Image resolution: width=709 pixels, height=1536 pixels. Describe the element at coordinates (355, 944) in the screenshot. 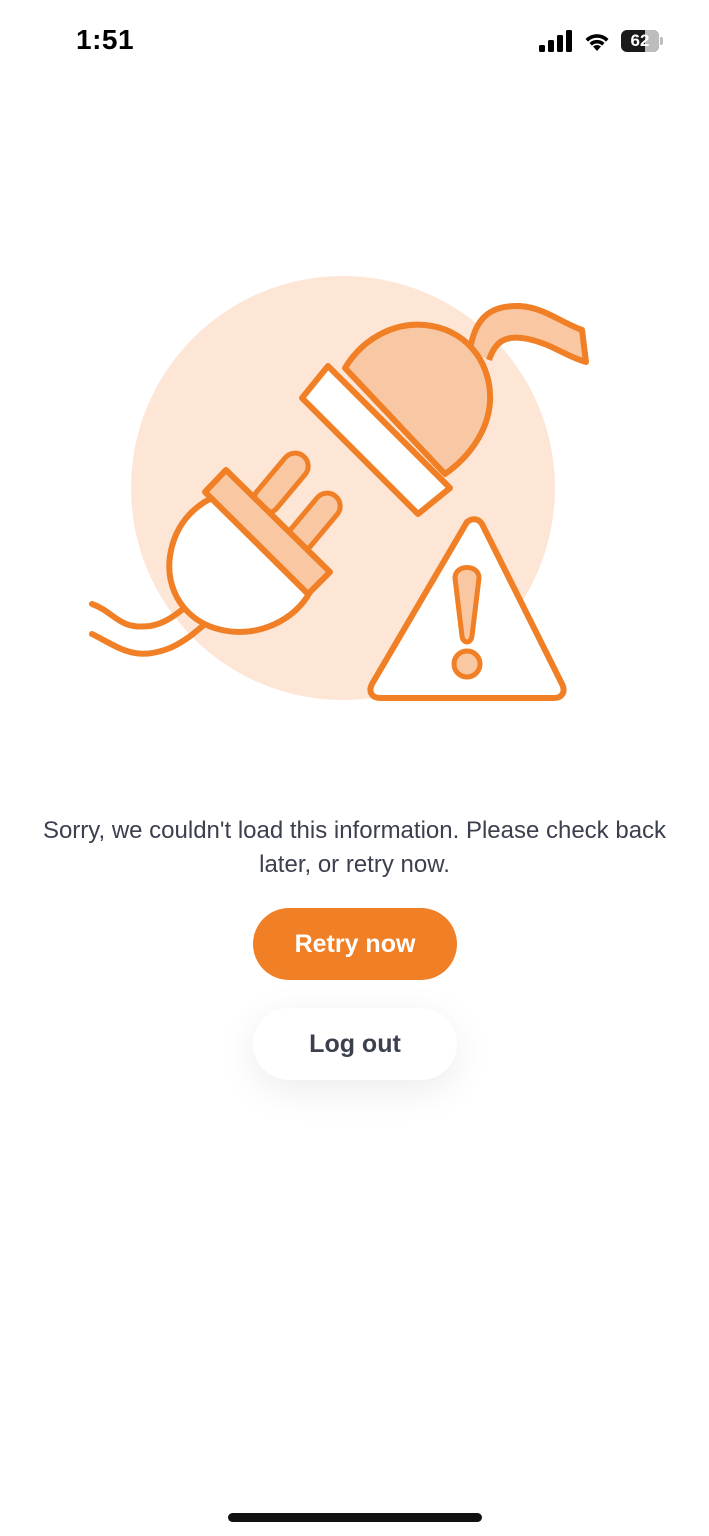

I see `retry-button: Retry now` at that location.